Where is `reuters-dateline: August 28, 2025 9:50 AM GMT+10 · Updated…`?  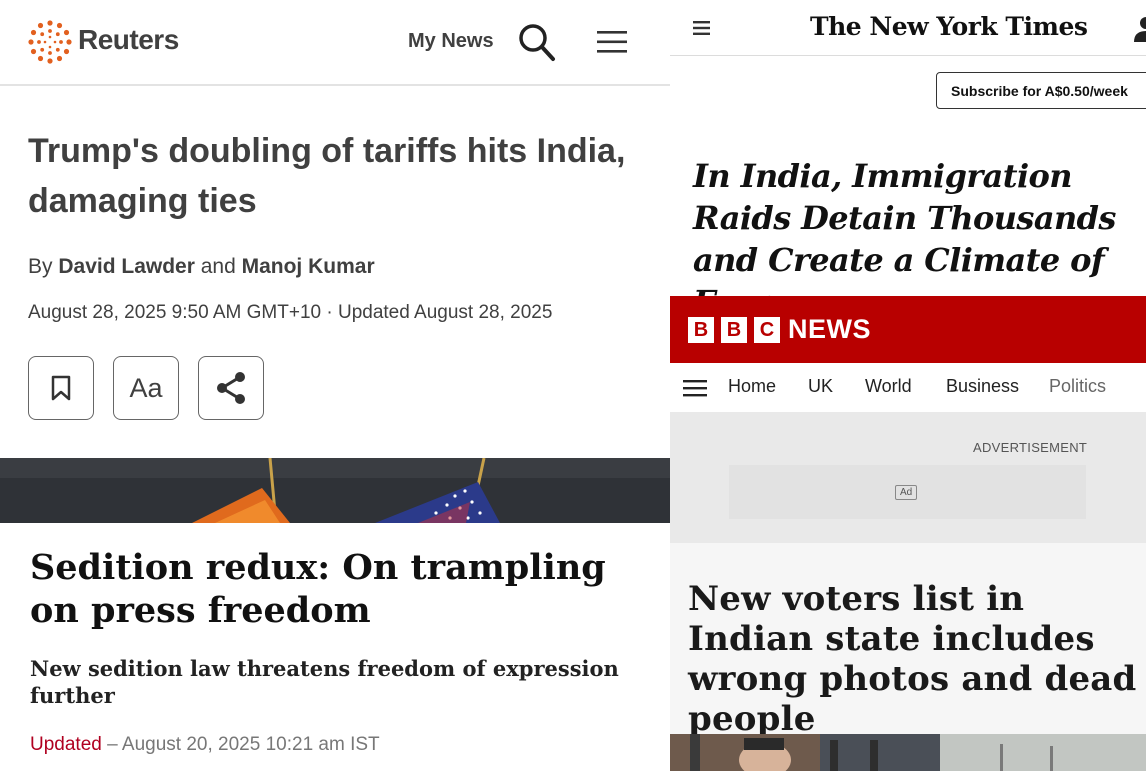
reuters-dateline: August 28, 2025 9:50 AM GMT+10 · Updated… is located at coordinates (290, 312).